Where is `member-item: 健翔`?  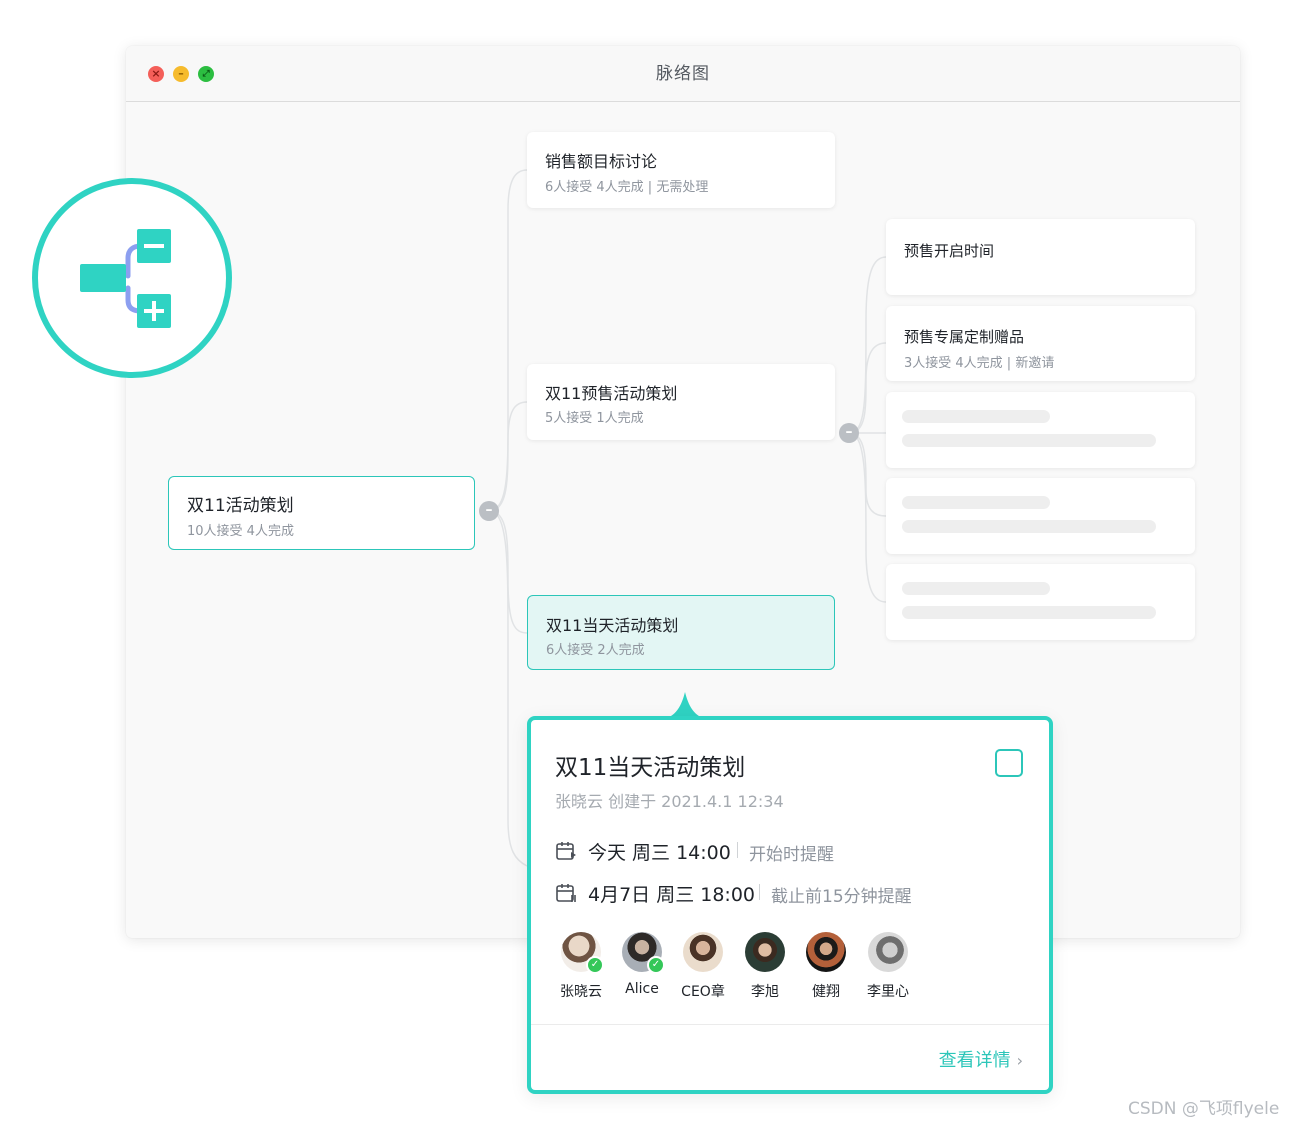 member-item: 健翔 is located at coordinates (826, 968).